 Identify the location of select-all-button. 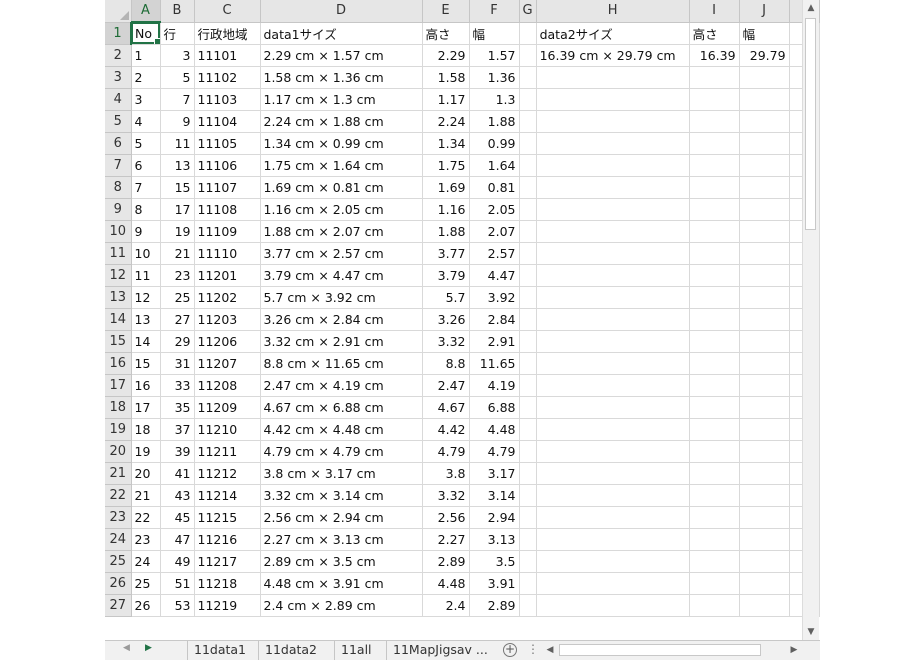
(118, 11).